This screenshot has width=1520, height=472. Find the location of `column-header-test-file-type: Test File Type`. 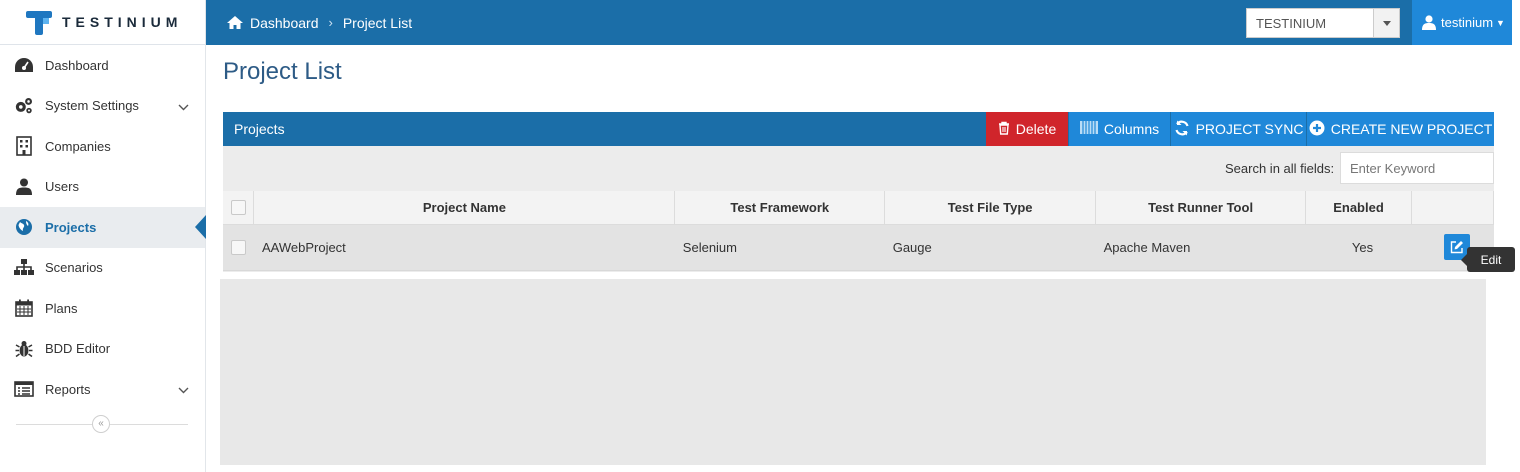

column-header-test-file-type: Test File Type is located at coordinates (990, 208).